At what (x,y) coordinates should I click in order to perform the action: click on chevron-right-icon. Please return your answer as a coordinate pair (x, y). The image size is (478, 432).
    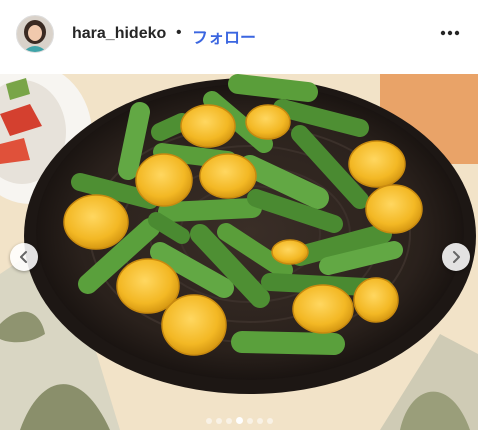
    Looking at the image, I should click on (456, 257).